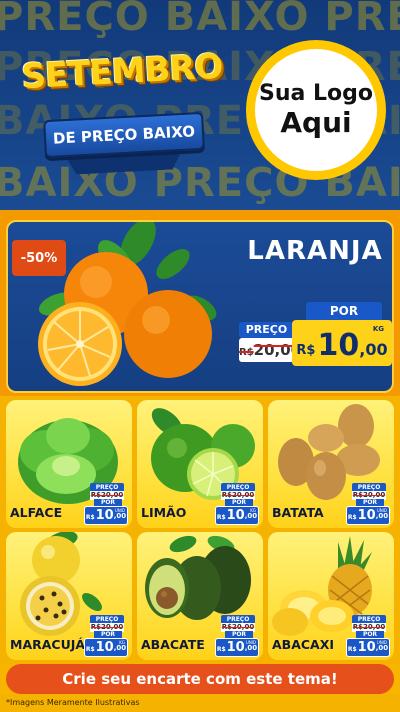  Describe the element at coordinates (331, 464) in the screenshot. I see `product-card: BATATA PREÇO R$20,00 POR R$ 10 ,00 UNID` at that location.